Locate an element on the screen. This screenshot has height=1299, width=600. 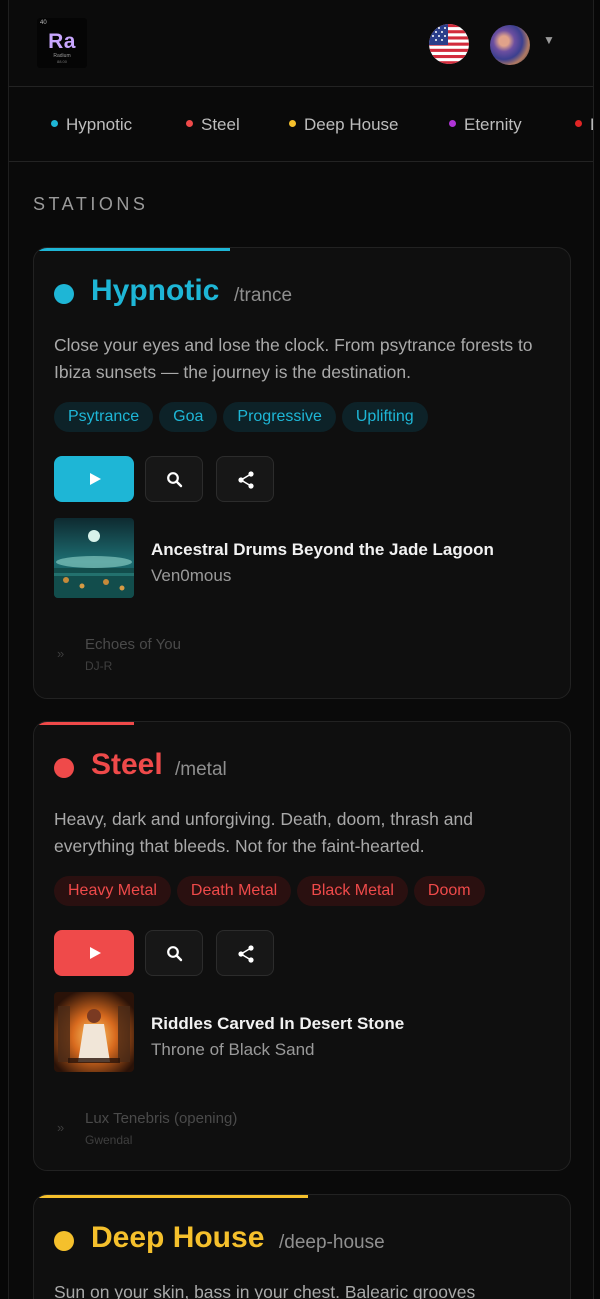
track-artist: Ven0mous is located at coordinates (191, 575).